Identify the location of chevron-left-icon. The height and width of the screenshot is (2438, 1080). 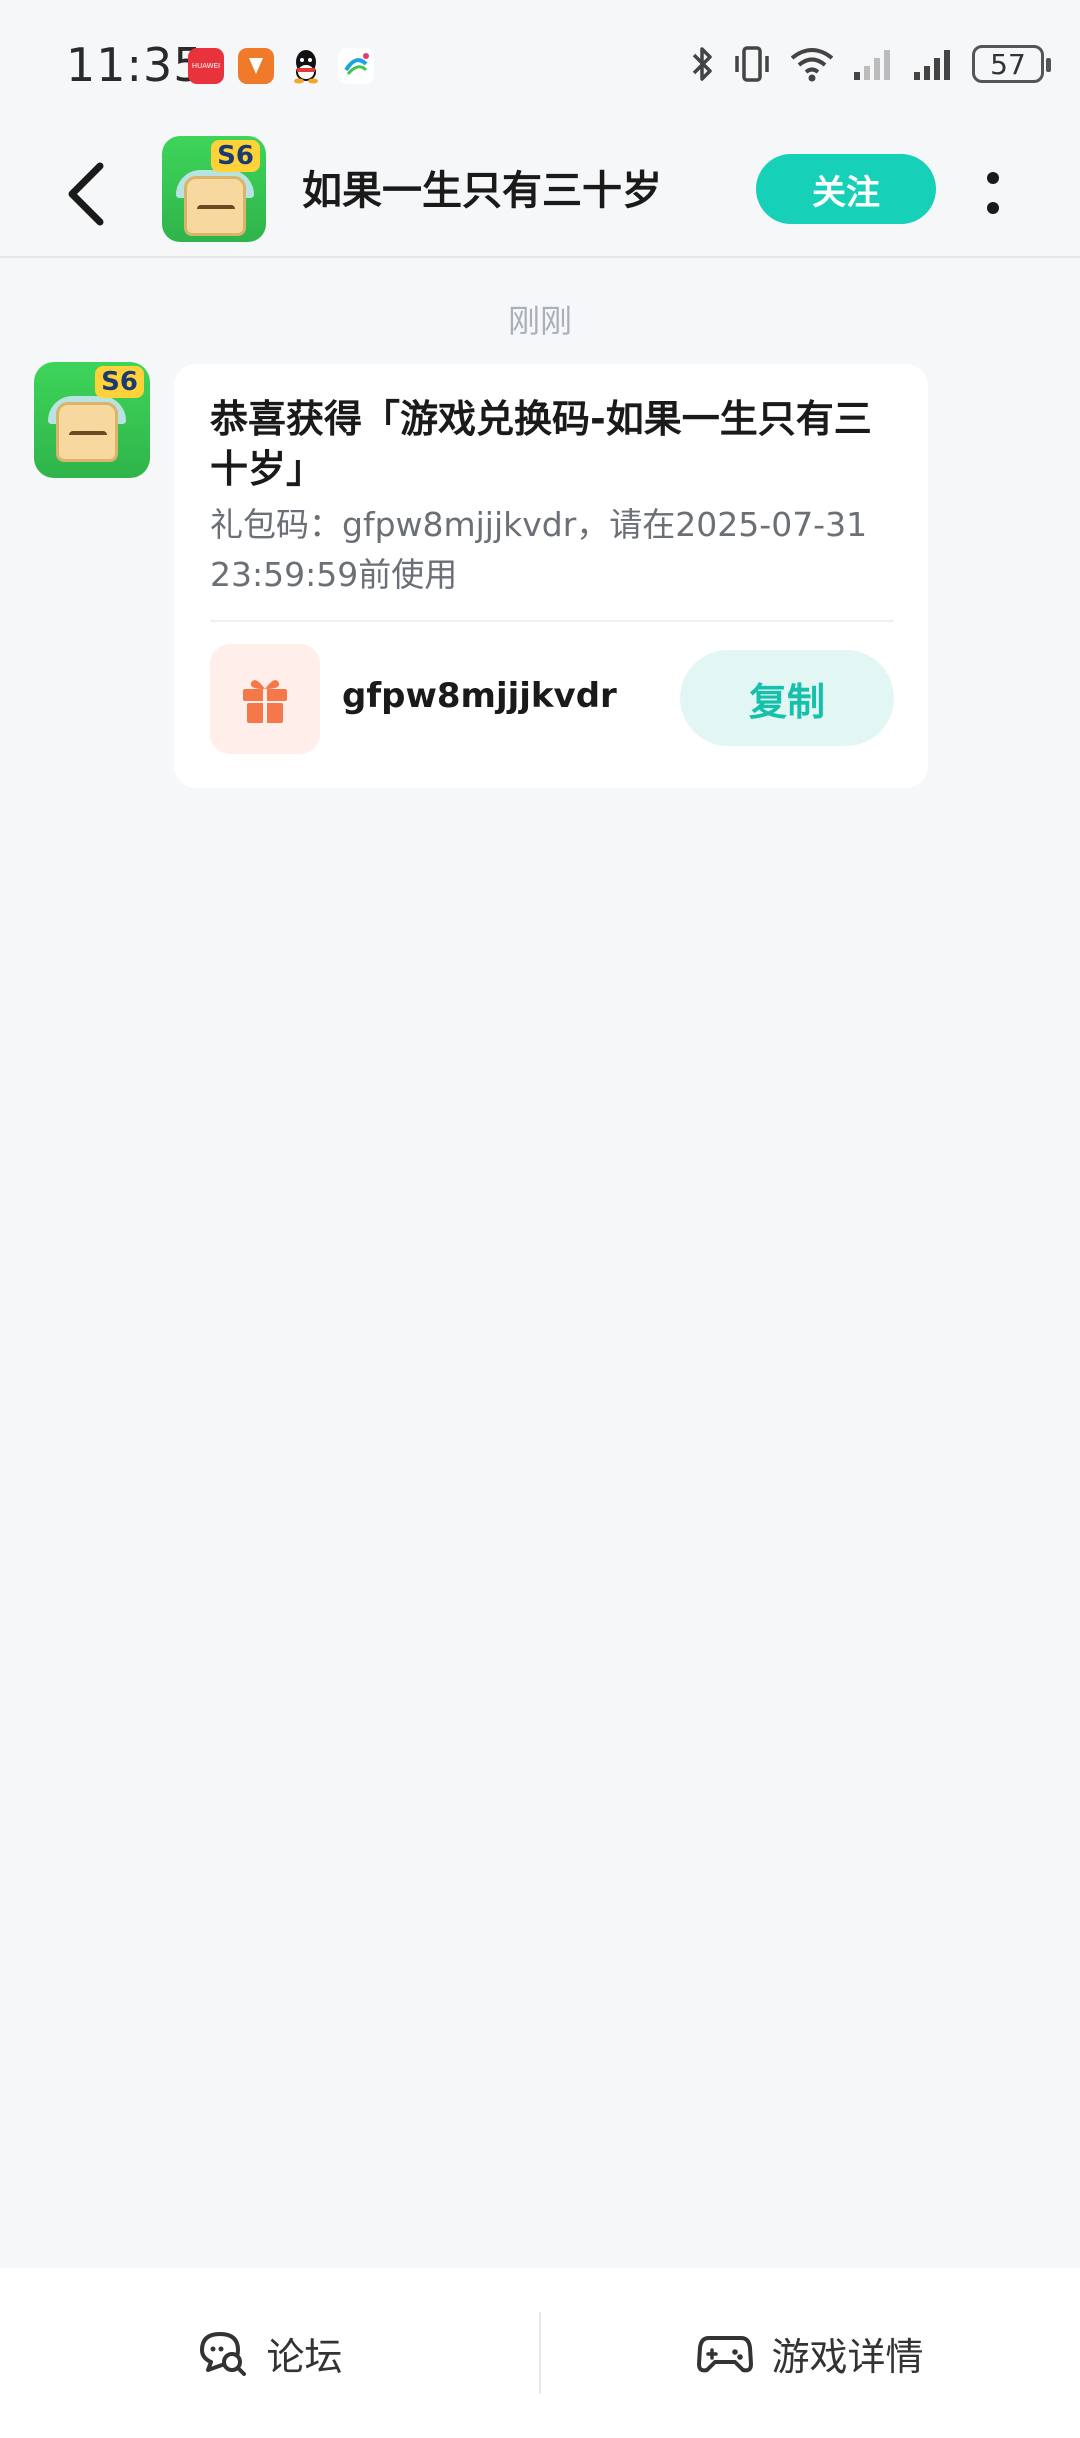
(86, 194).